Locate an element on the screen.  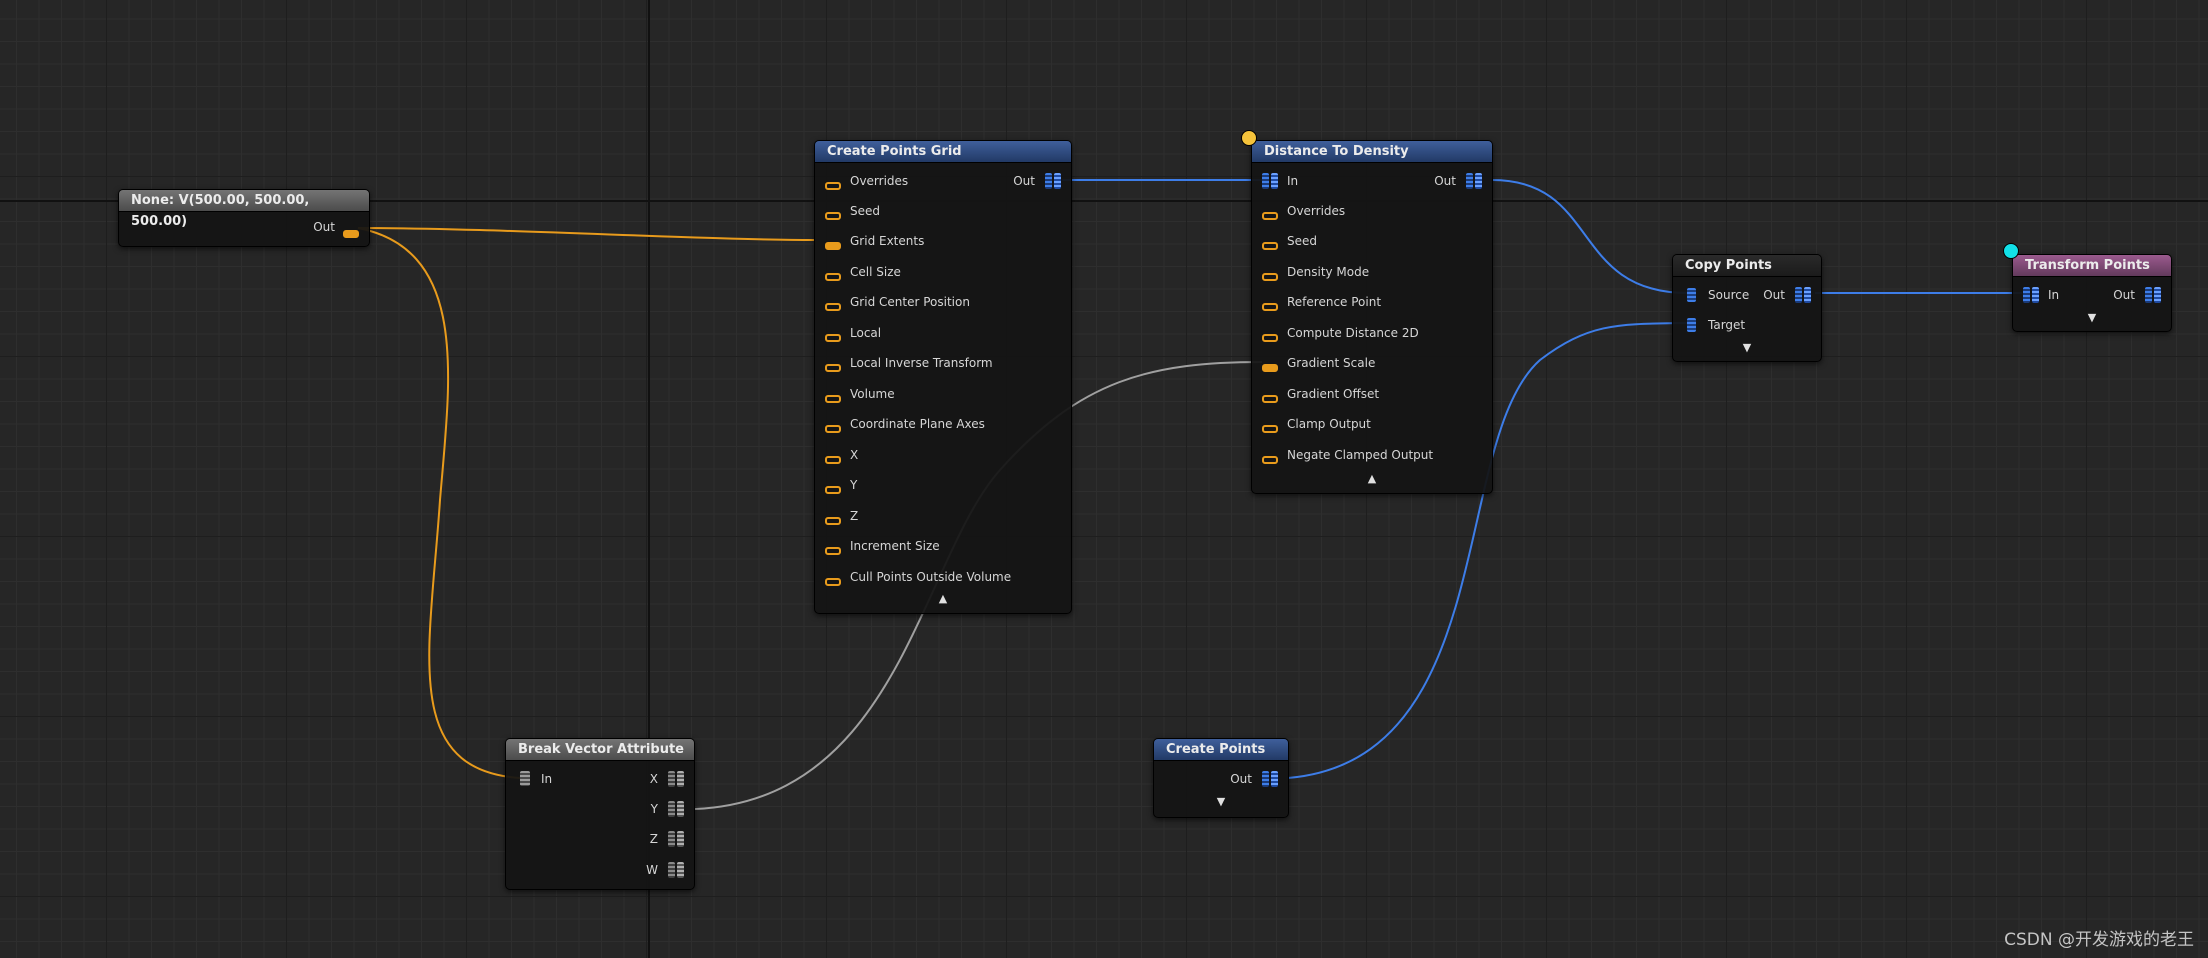
wire-constant-to-grid-extents is located at coordinates (586, 234).